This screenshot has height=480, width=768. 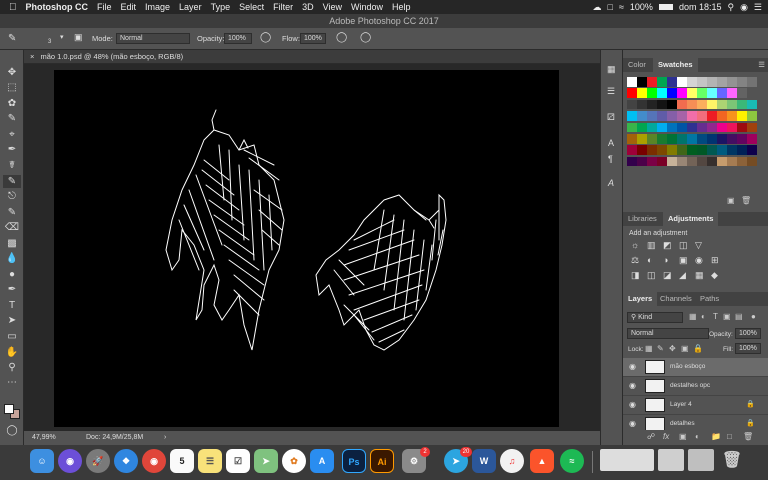 I want to click on layer-row: ◉ Layer 4 🔒, so click(x=695, y=405).